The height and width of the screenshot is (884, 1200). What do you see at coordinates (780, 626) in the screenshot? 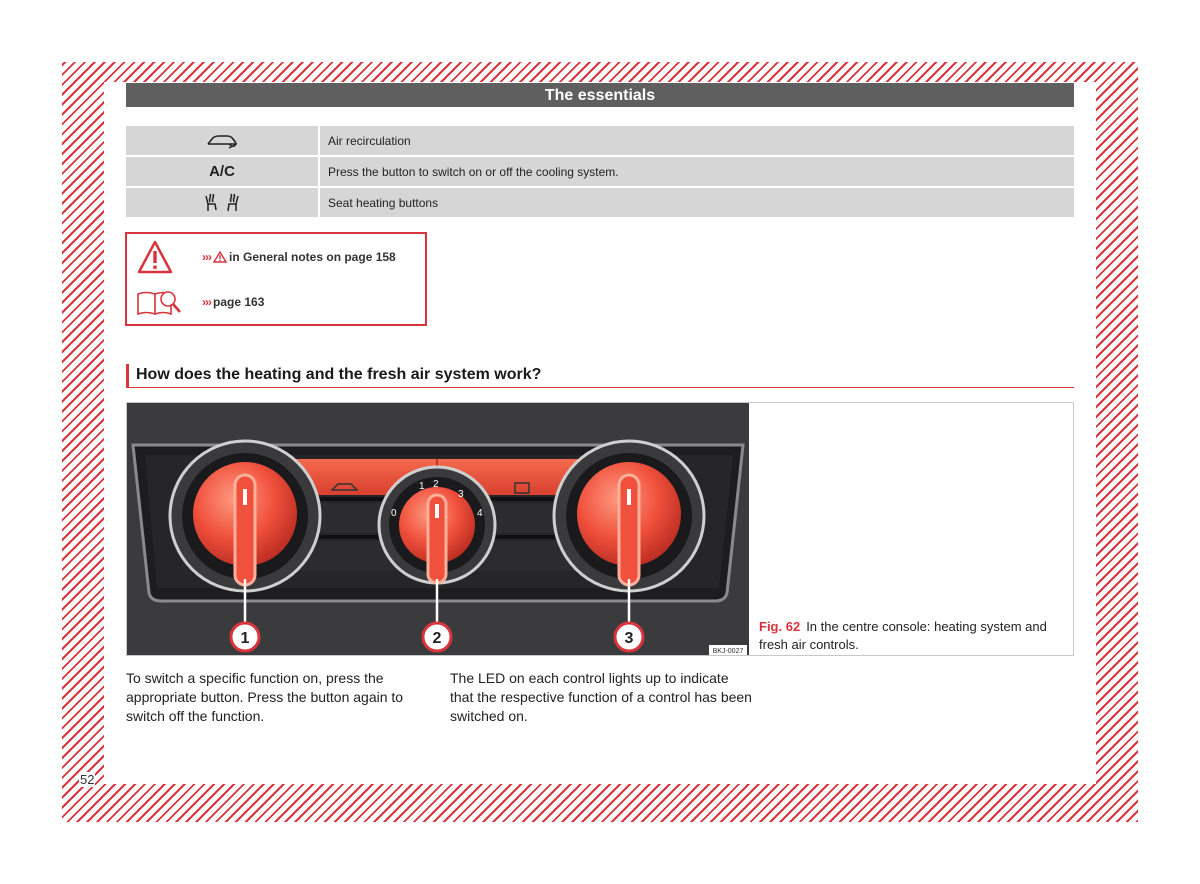
I see `figure-label: Fig. 62` at bounding box center [780, 626].